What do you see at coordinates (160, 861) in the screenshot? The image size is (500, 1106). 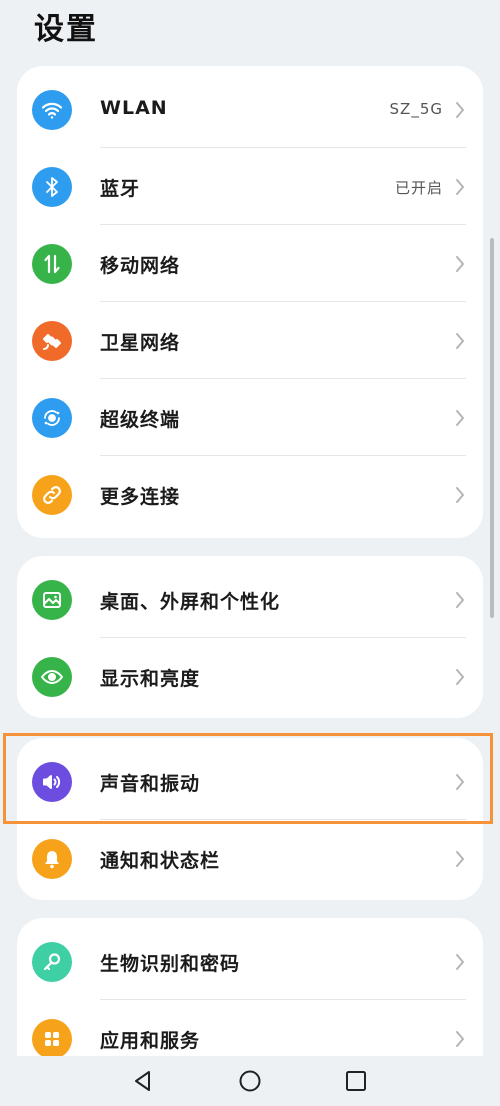 I see `settings-item-label: 通知和状态栏` at bounding box center [160, 861].